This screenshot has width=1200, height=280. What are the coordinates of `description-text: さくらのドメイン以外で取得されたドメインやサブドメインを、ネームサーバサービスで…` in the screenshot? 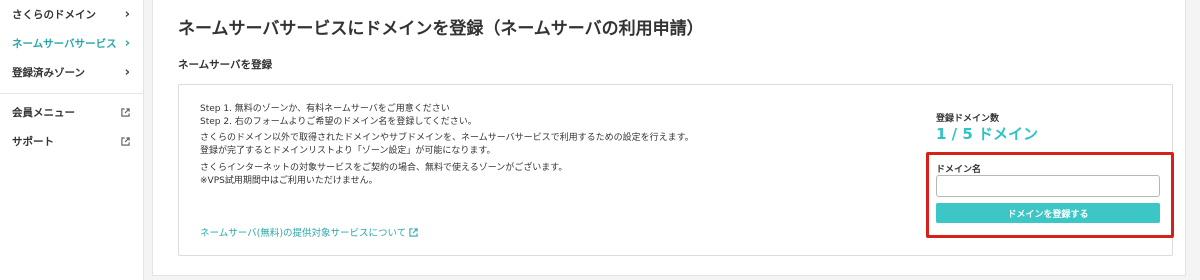 It's located at (447, 138).